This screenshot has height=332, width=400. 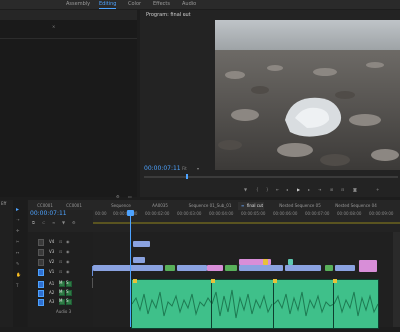 What do you see at coordinates (17, 252) in the screenshot?
I see `slip-tool-icon: ↔` at bounding box center [17, 252].